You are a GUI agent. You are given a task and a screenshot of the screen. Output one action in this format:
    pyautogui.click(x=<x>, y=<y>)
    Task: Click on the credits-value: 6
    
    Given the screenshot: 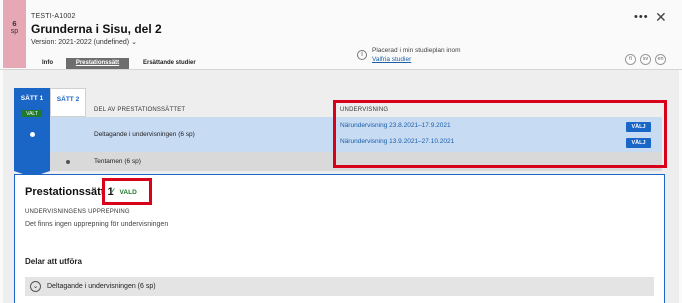 What is the action you would take?
    pyautogui.click(x=14, y=23)
    